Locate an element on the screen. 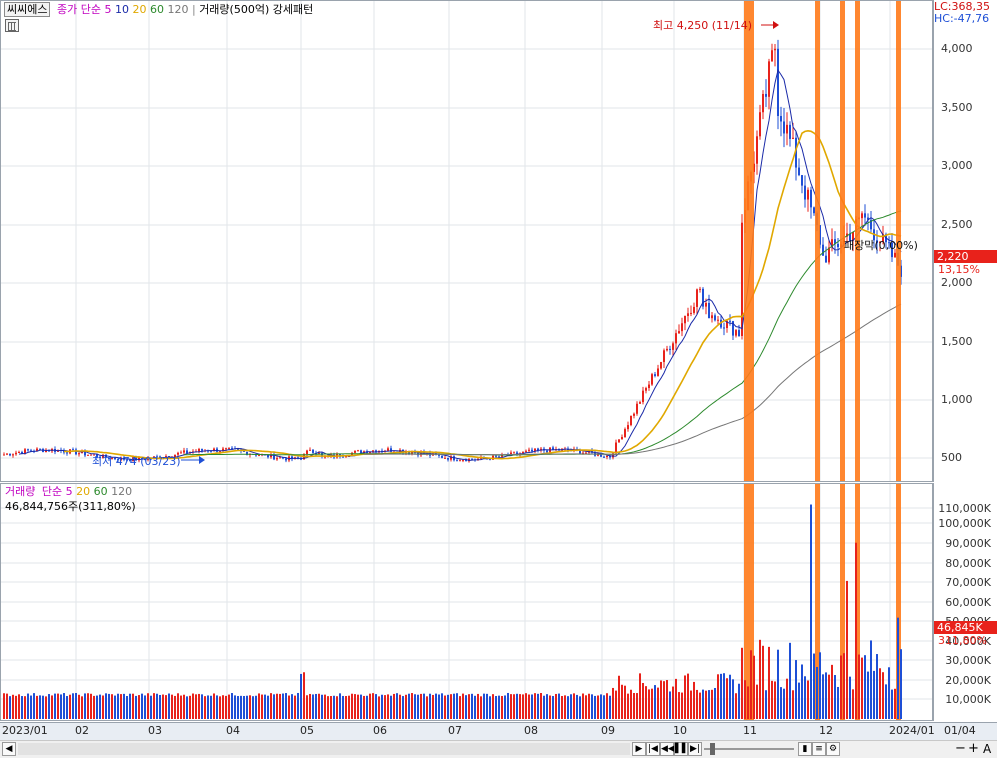  date-label: 08 is located at coordinates (531, 730).